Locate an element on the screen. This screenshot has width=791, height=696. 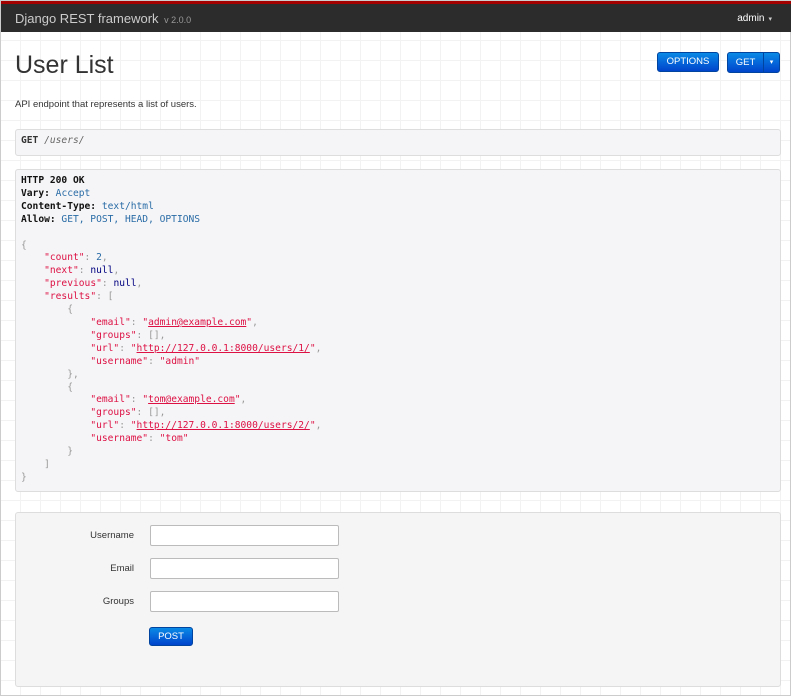
json-link: admin@example.com is located at coordinates (197, 322).